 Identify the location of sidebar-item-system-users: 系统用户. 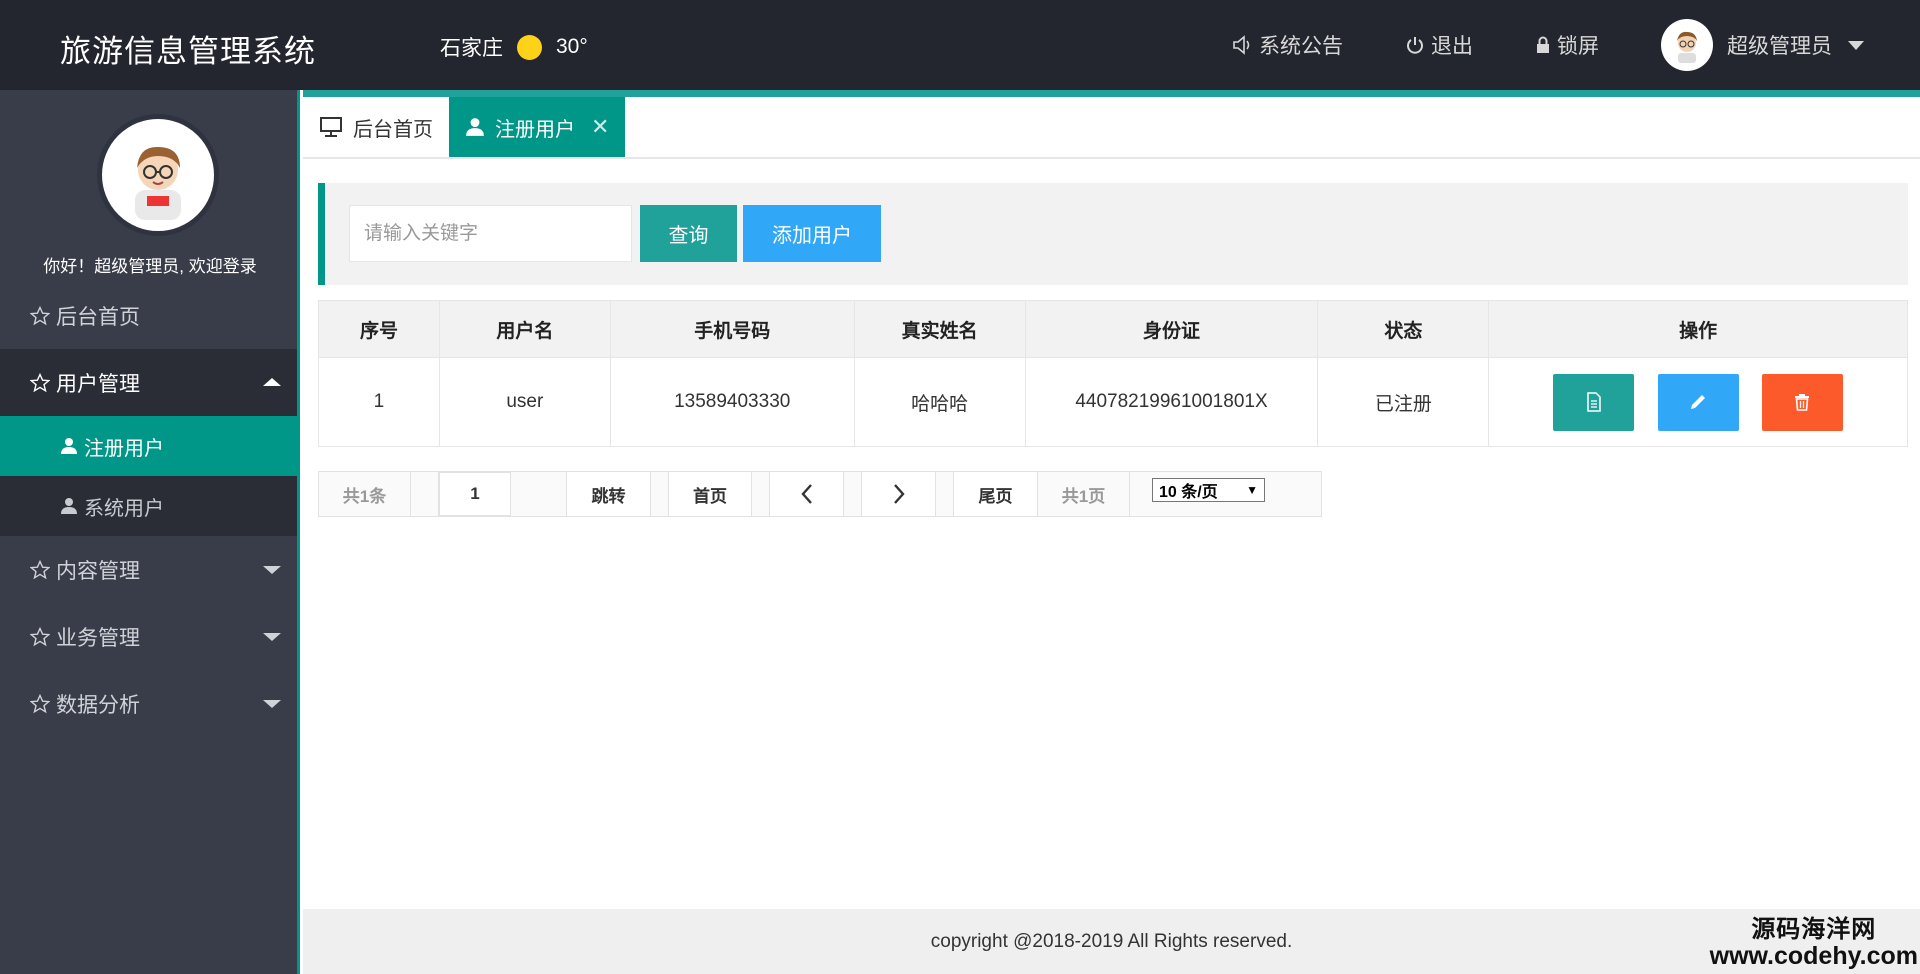
(148, 506).